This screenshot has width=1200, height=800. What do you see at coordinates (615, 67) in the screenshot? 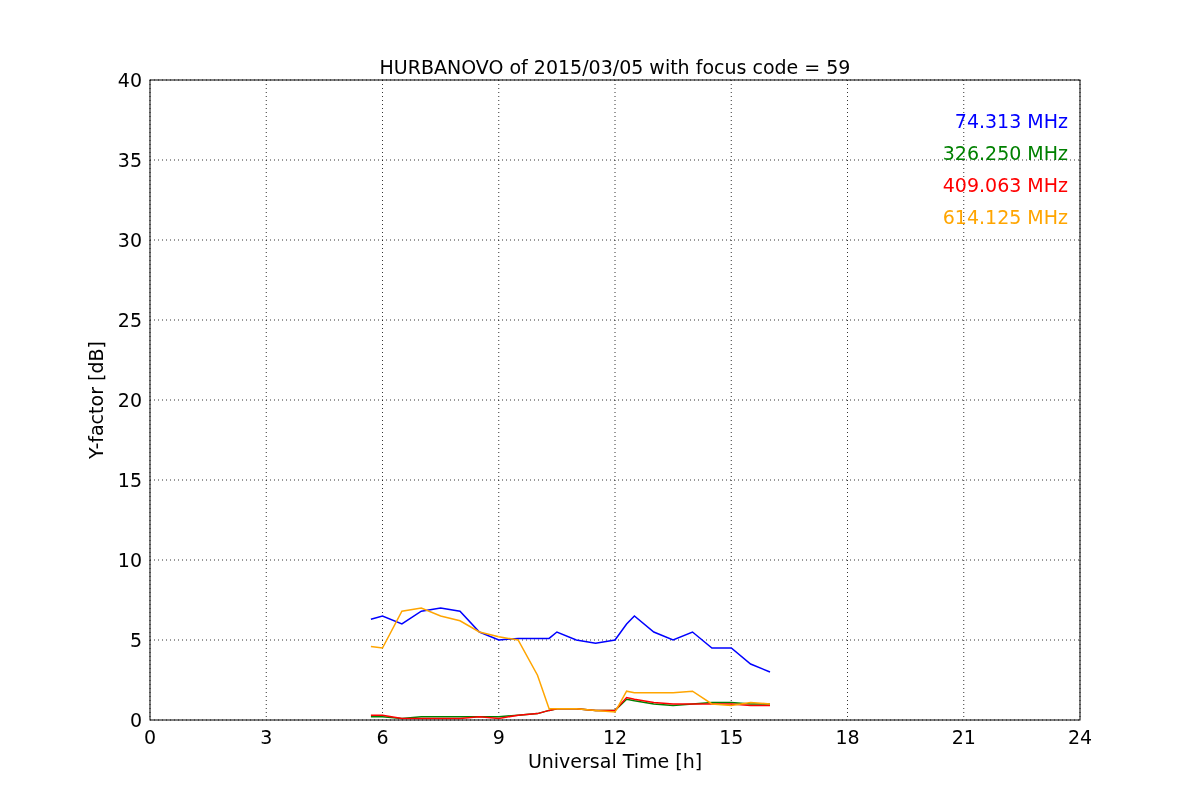
I see `chart-title: HURBANOVO of 2015/03/05 with focus code = 59` at bounding box center [615, 67].